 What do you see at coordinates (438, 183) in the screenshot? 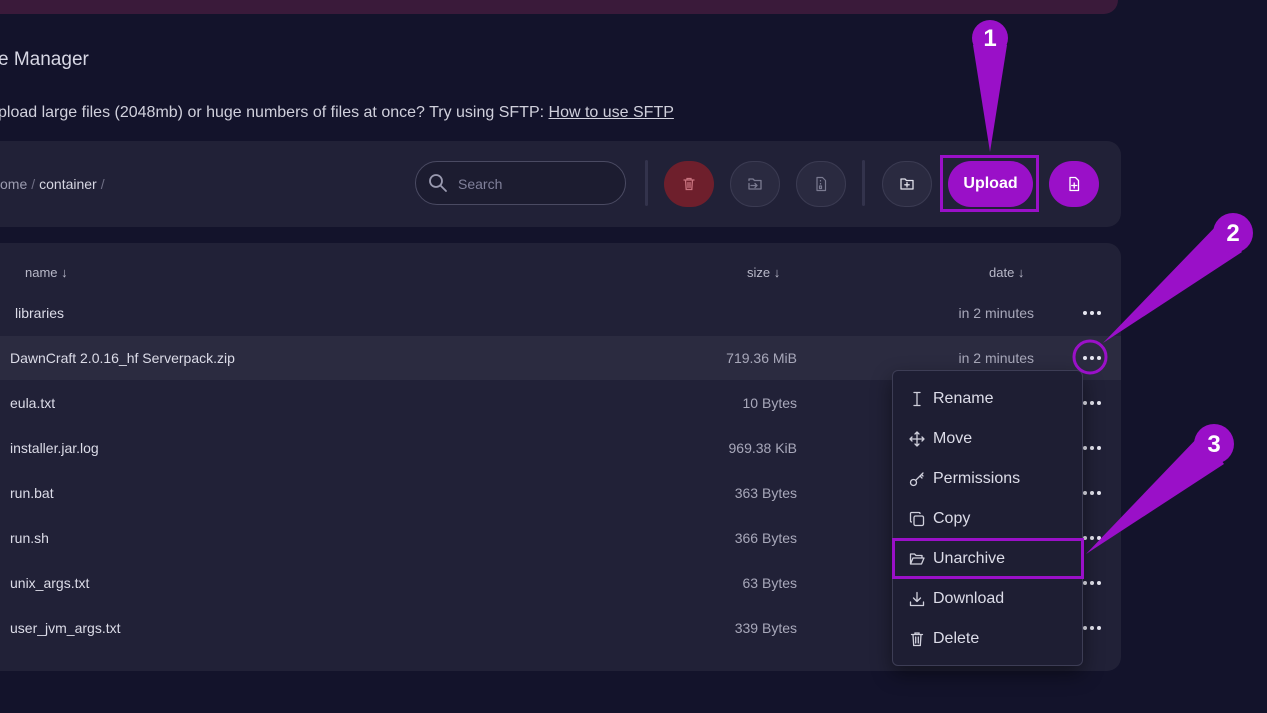
I see `search-icon` at bounding box center [438, 183].